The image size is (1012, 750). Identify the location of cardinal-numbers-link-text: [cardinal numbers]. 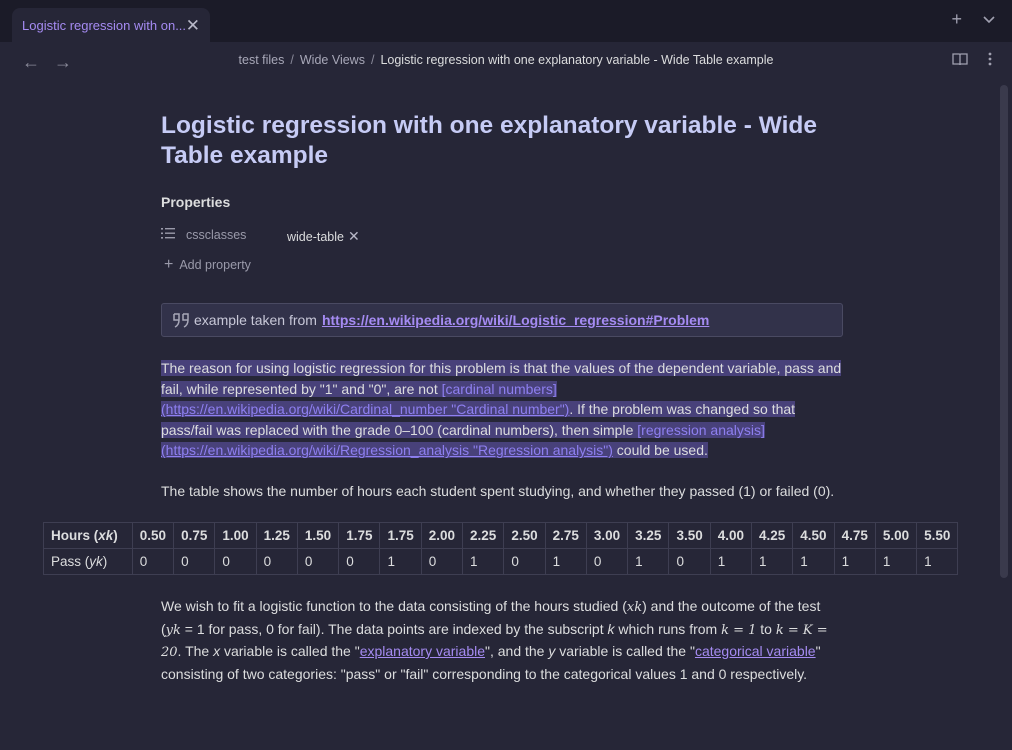
(499, 389).